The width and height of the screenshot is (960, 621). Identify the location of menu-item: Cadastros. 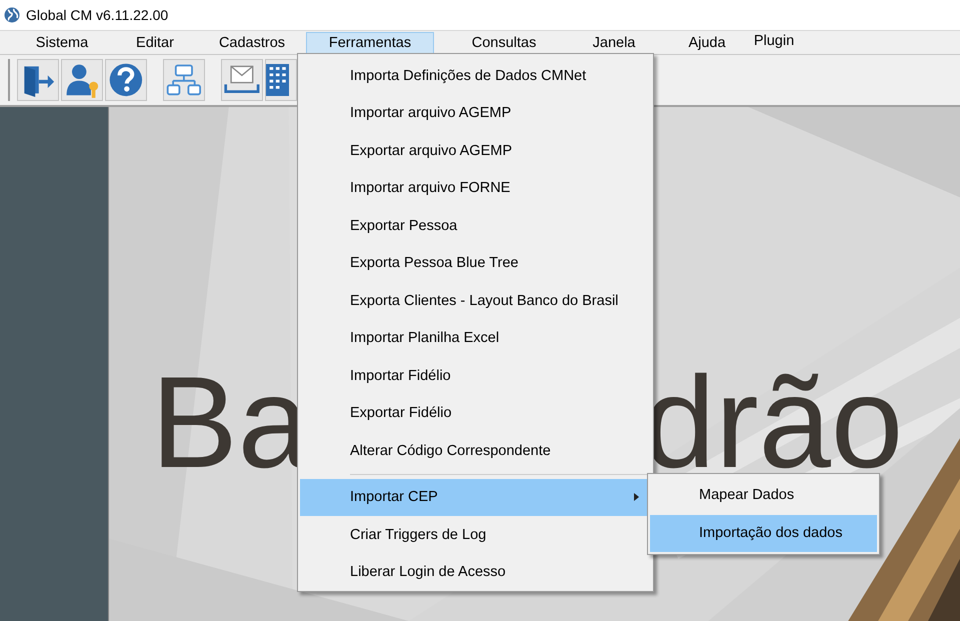
(252, 43).